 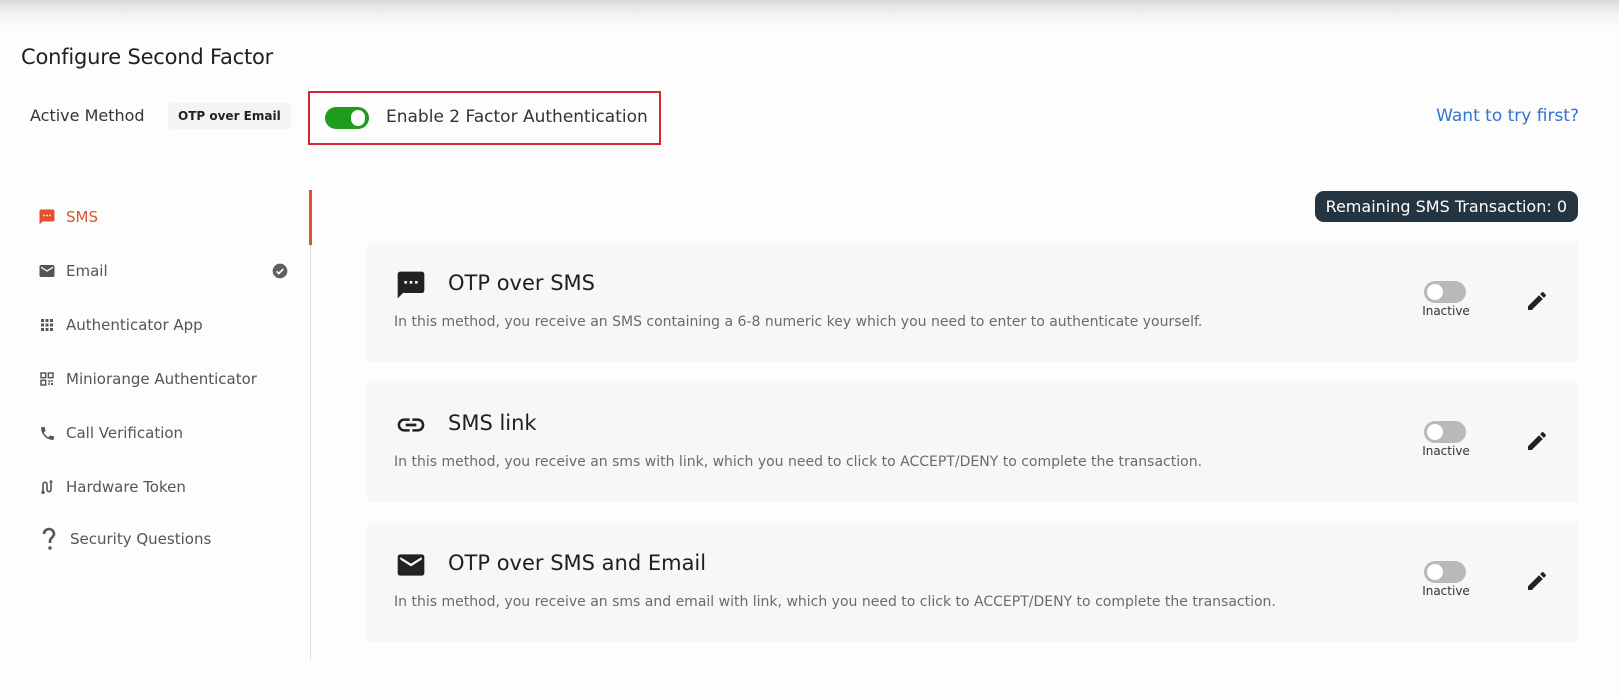 What do you see at coordinates (1446, 206) in the screenshot?
I see `remaining-sms-badge: Remaining SMS Transaction: 0` at bounding box center [1446, 206].